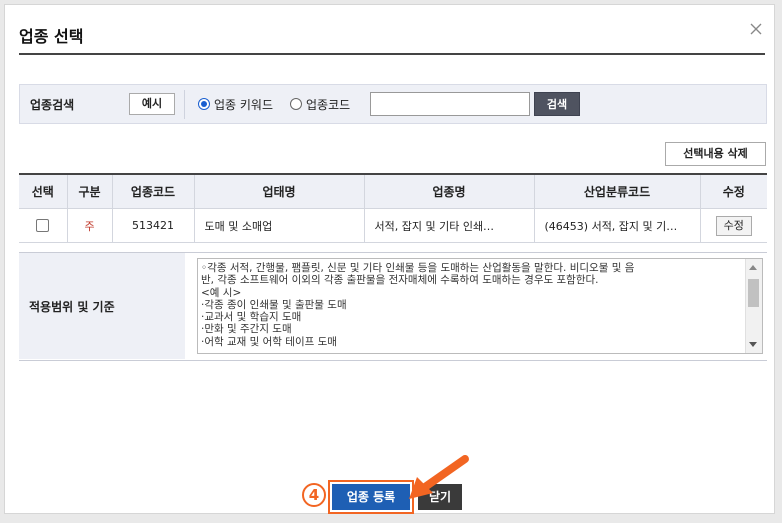  What do you see at coordinates (274, 304) in the screenshot?
I see `scope-line: ·각종 종이 인쇄물 및 출판물 도매` at bounding box center [274, 304].